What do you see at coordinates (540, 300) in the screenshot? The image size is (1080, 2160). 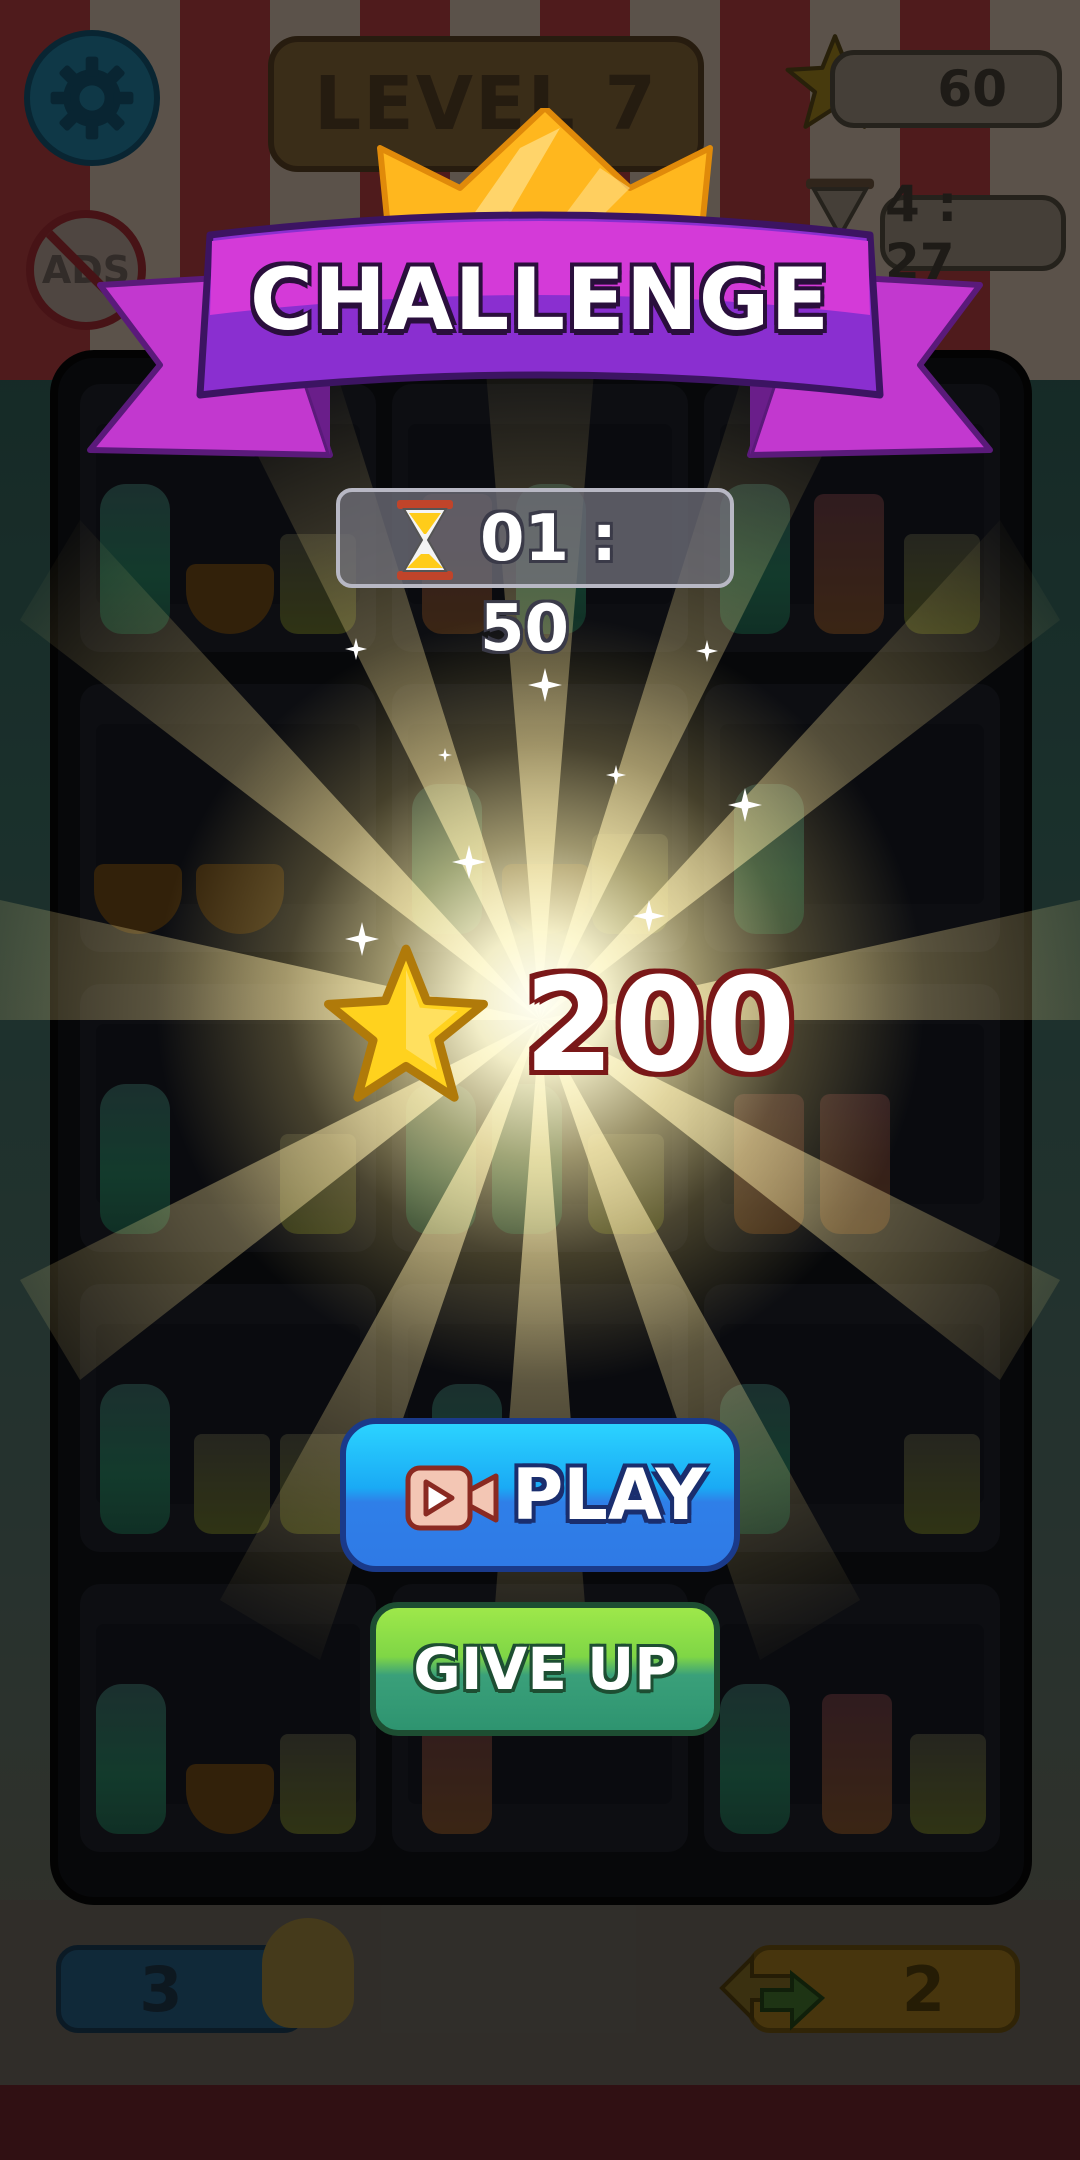 I see `popup-title: CHALLENGE` at bounding box center [540, 300].